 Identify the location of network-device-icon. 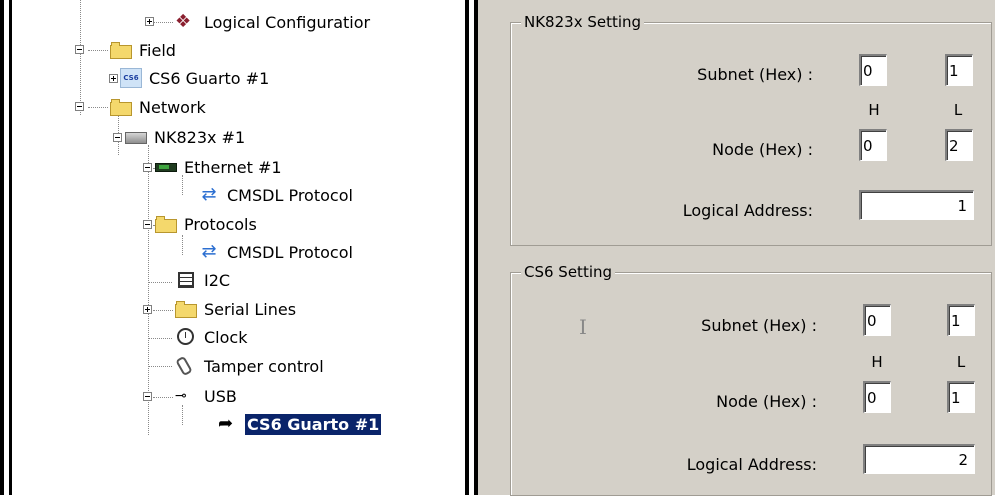
(136, 137).